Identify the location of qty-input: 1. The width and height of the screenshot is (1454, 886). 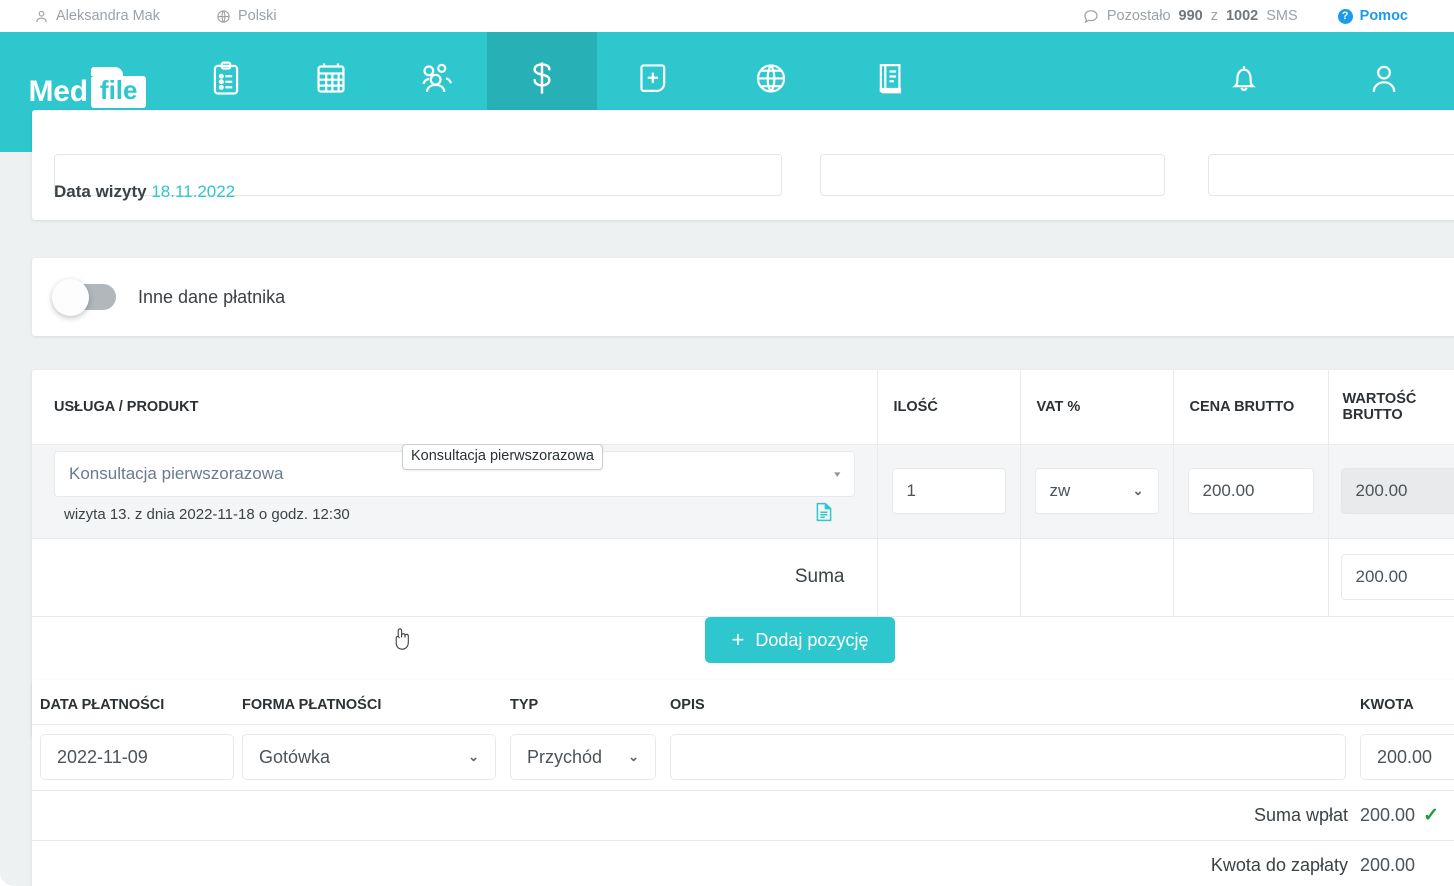
(948, 491).